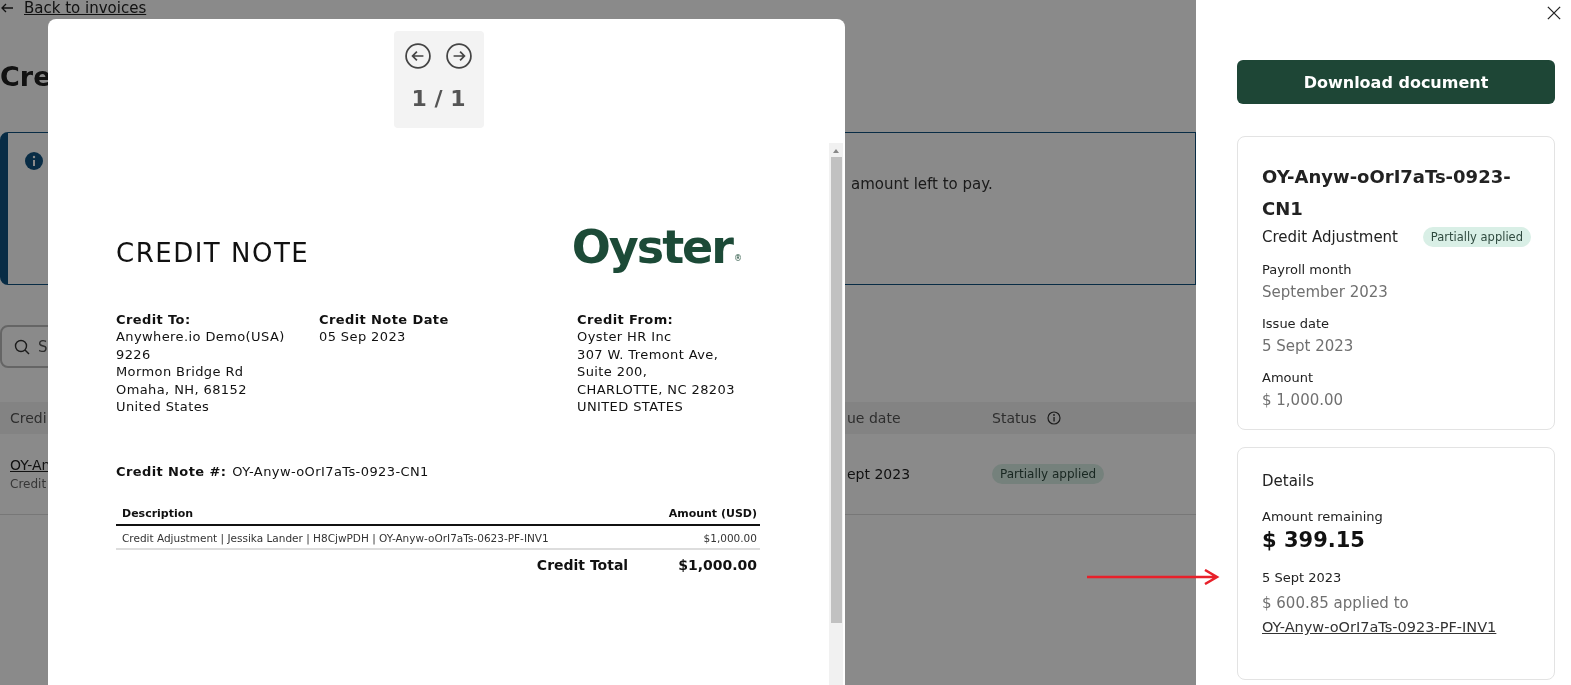 This screenshot has width=1571, height=685. Describe the element at coordinates (648, 354) in the screenshot. I see `address-line: 307 W. Tremont Ave,` at that location.